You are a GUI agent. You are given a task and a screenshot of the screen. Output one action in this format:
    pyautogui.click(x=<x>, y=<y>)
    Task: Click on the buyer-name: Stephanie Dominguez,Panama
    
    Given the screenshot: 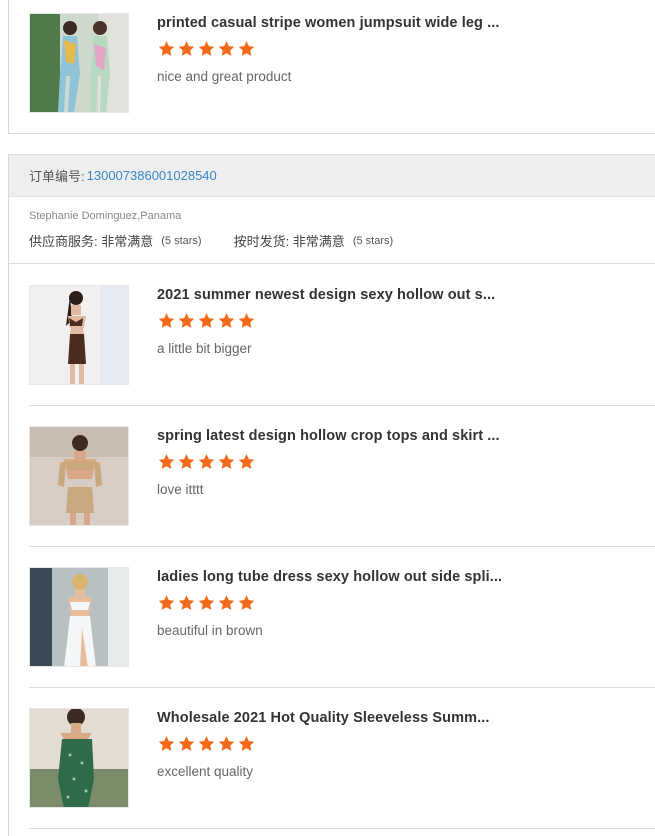 What is the action you would take?
    pyautogui.click(x=105, y=216)
    